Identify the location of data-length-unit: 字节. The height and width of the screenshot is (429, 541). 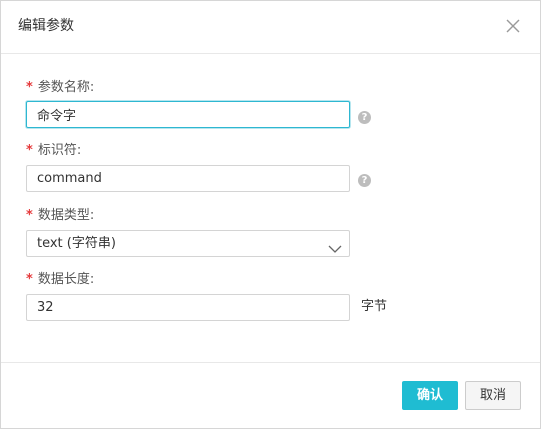
(374, 306).